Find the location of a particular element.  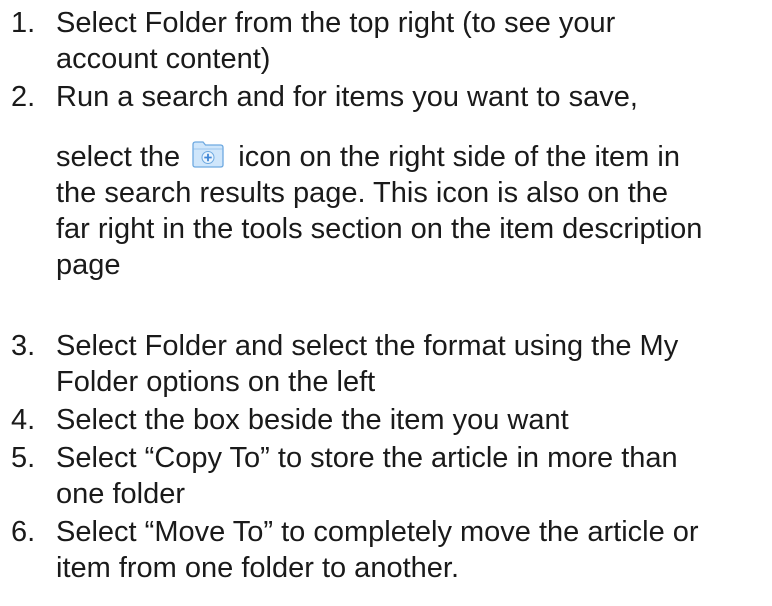

item-line: one folder is located at coordinates (120, 494).